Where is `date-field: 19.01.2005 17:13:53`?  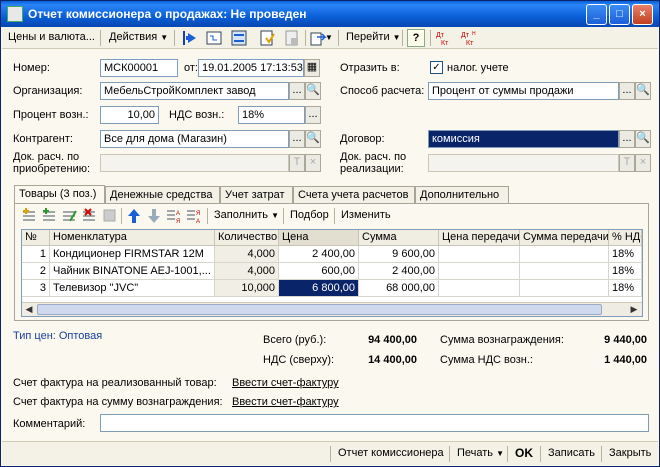
date-field: 19.01.2005 17:13:53 is located at coordinates (251, 68).